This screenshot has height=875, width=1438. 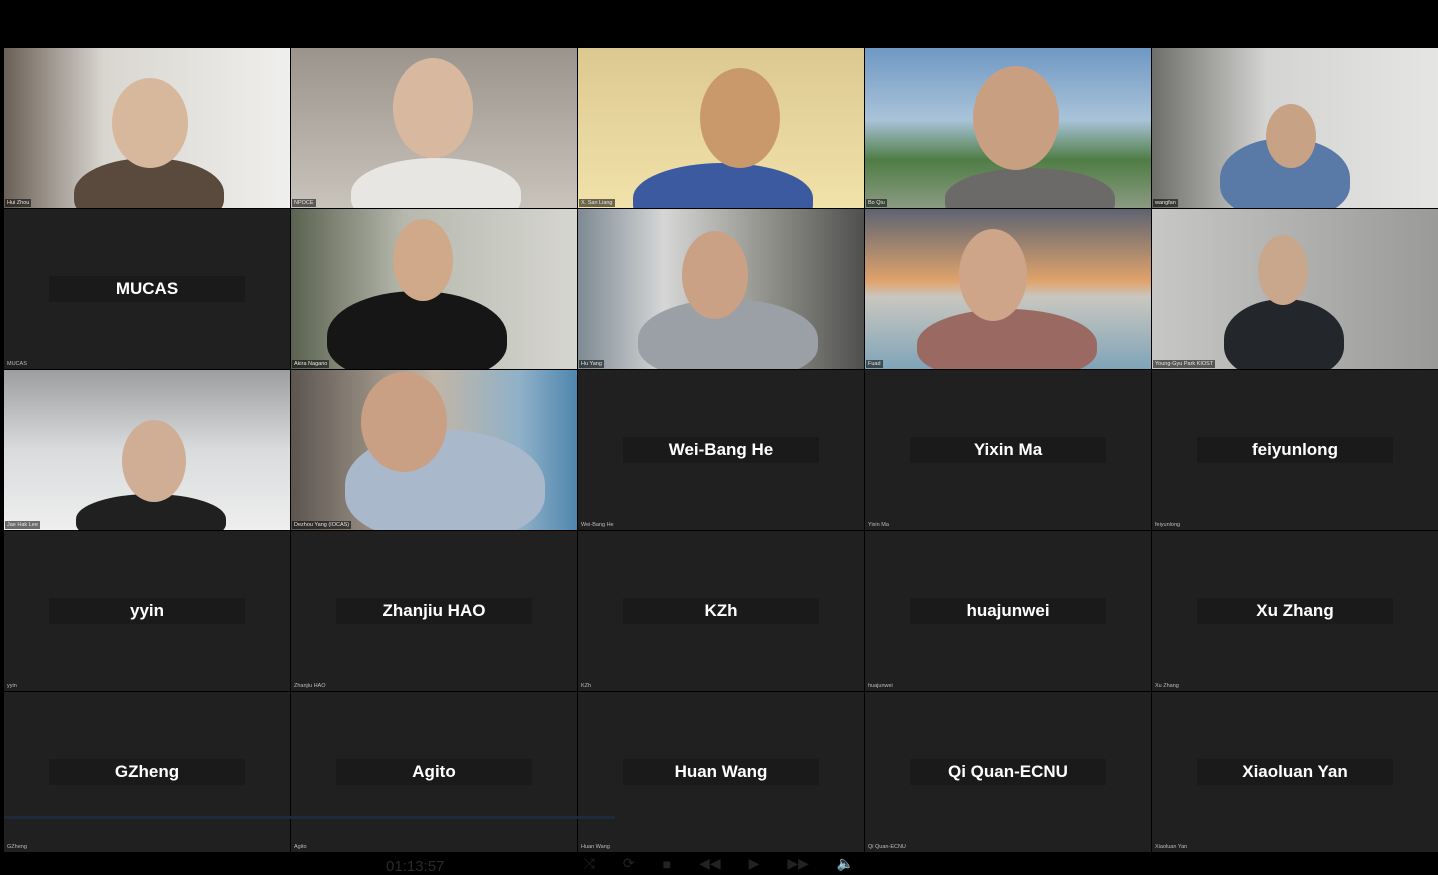 What do you see at coordinates (1168, 525) in the screenshot?
I see `participant-name-label: feiyunlong` at bounding box center [1168, 525].